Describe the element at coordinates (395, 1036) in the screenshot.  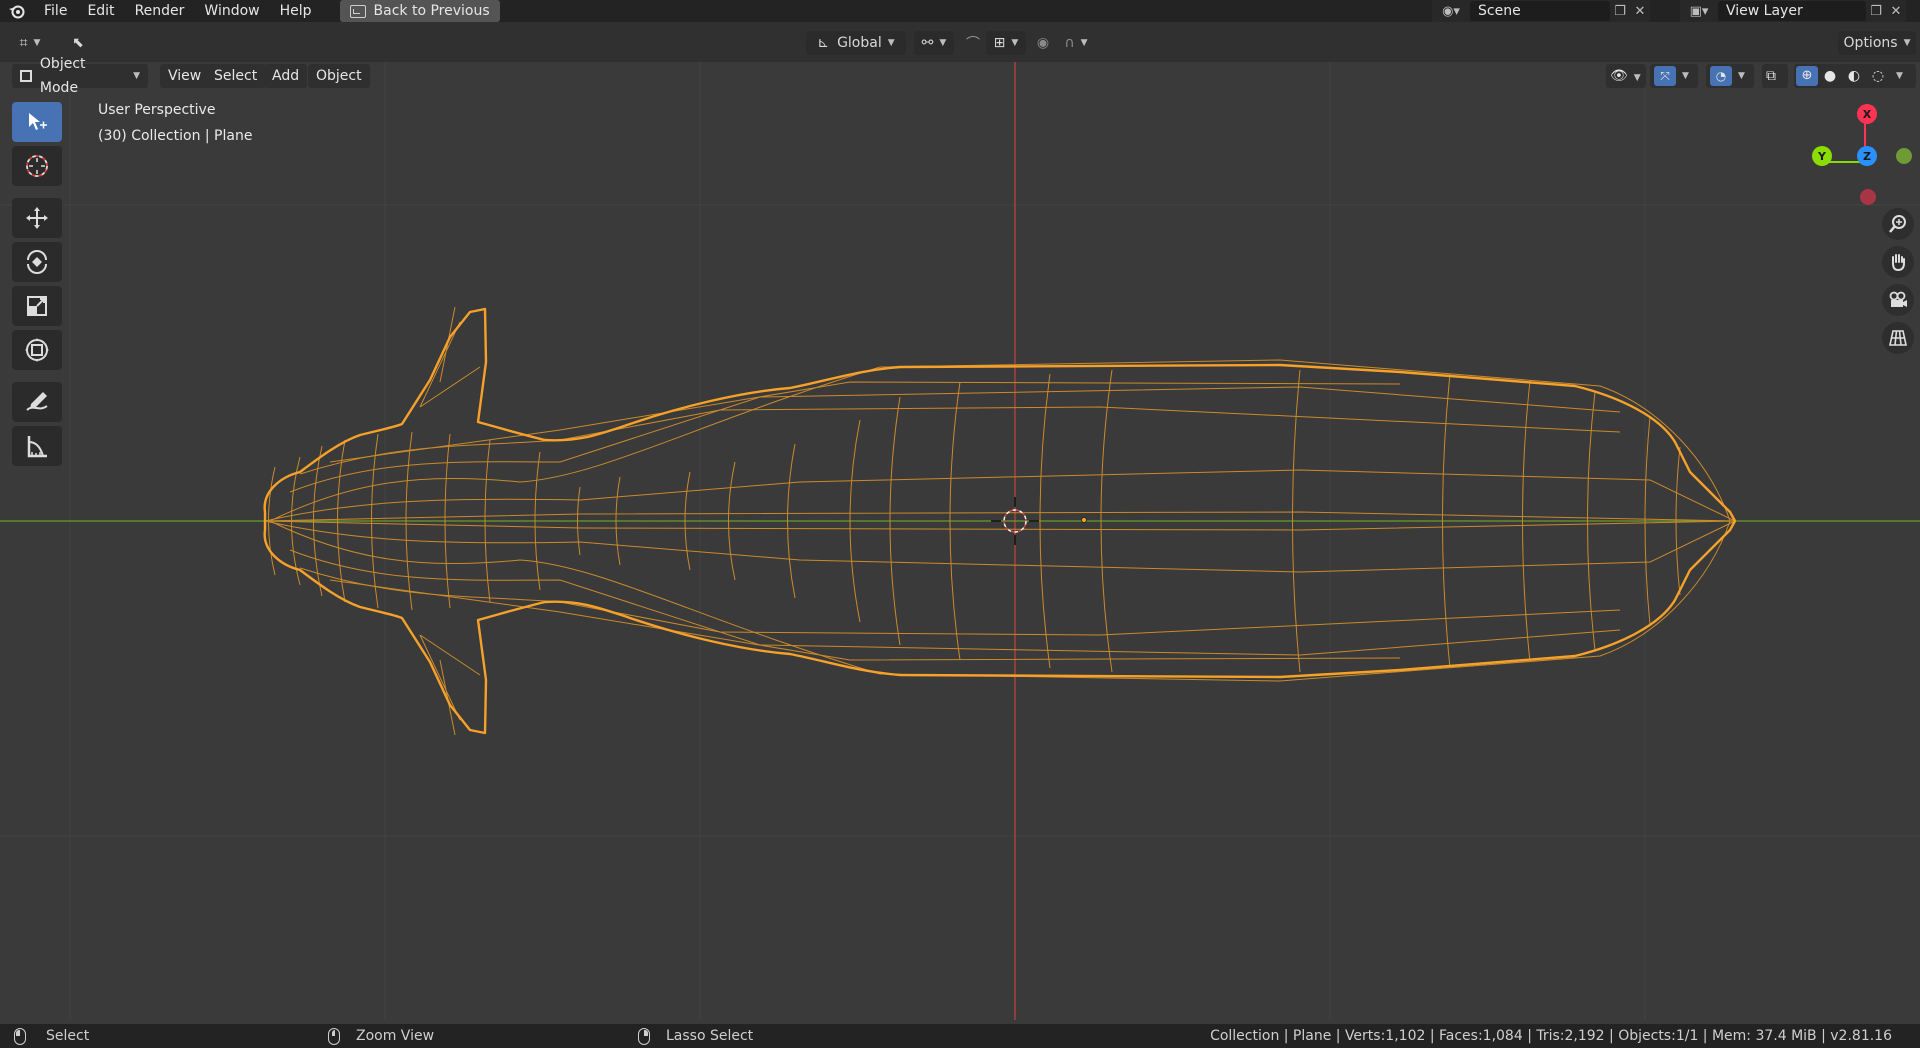
I see `status-zoom-label: Zoom View` at that location.